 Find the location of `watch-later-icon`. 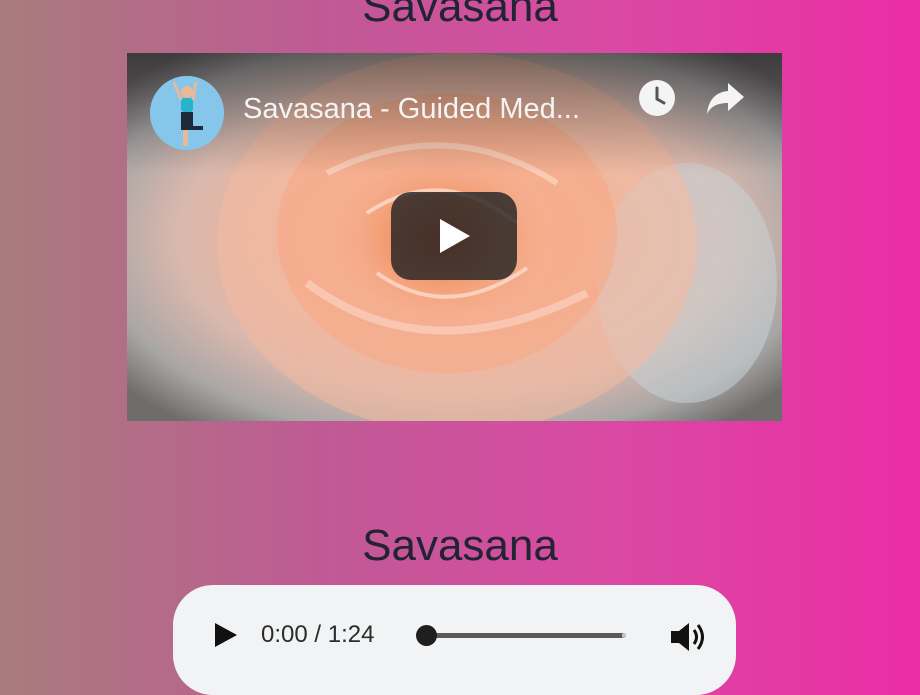

watch-later-icon is located at coordinates (657, 98).